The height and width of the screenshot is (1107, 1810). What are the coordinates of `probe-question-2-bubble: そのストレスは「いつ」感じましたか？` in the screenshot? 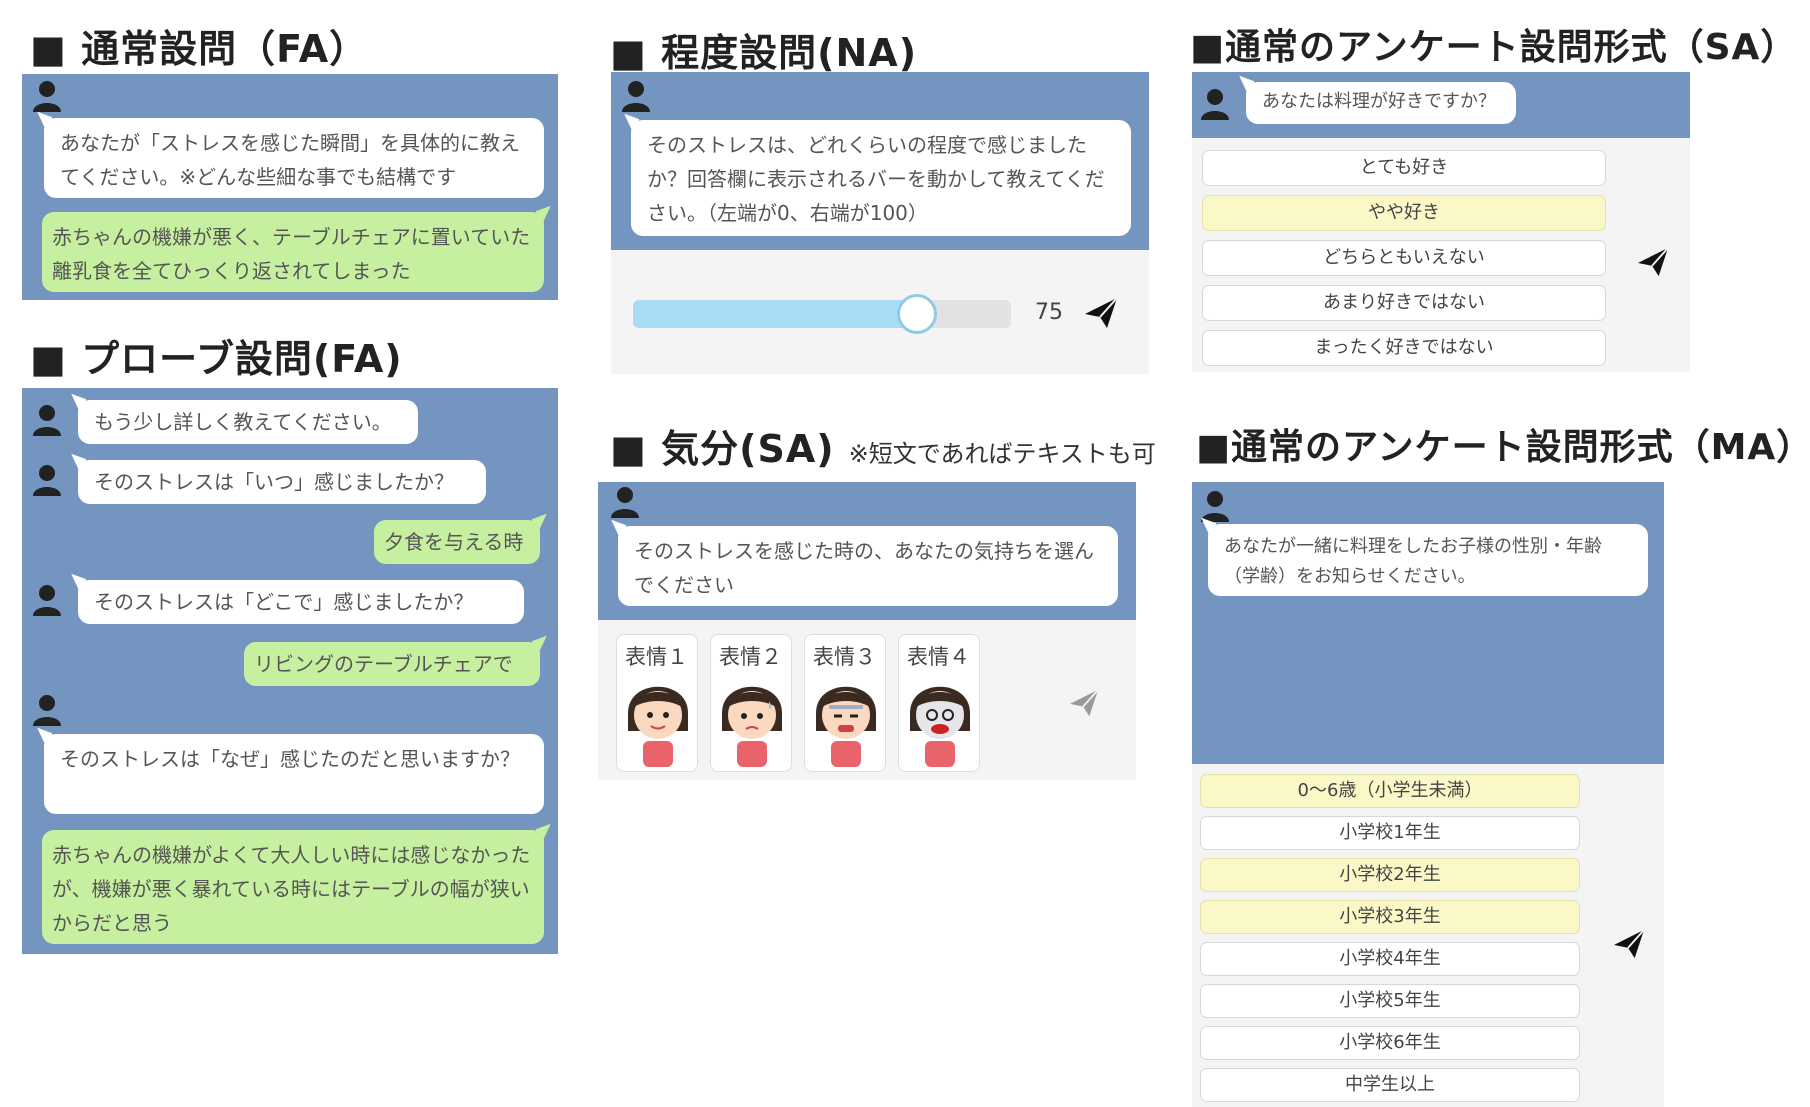 It's located at (282, 482).